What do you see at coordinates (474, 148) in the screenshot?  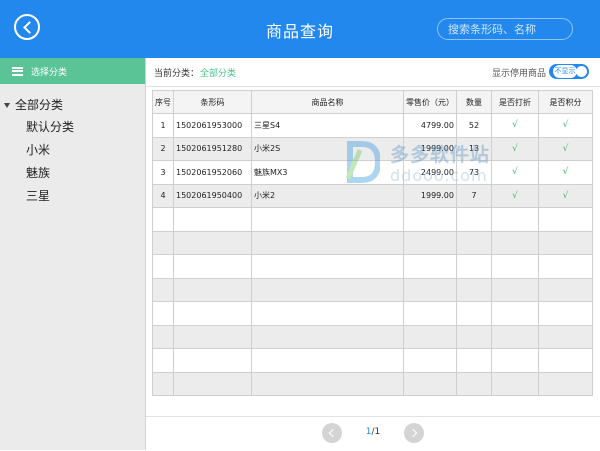 I see `cell-qty: 13` at bounding box center [474, 148].